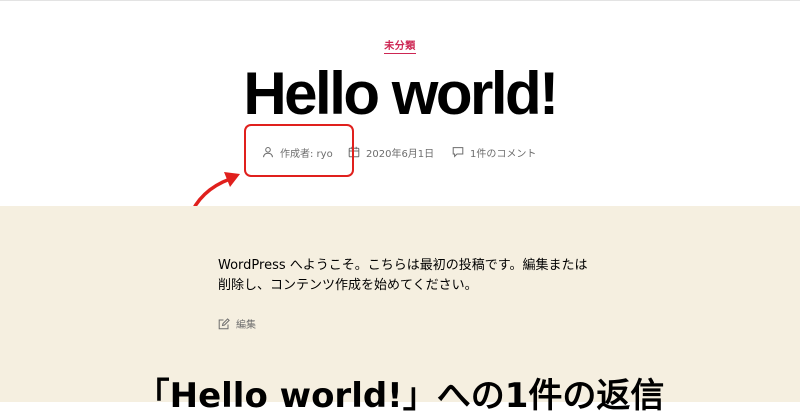 The height and width of the screenshot is (418, 800). What do you see at coordinates (224, 323) in the screenshot?
I see `edit-icon` at bounding box center [224, 323].